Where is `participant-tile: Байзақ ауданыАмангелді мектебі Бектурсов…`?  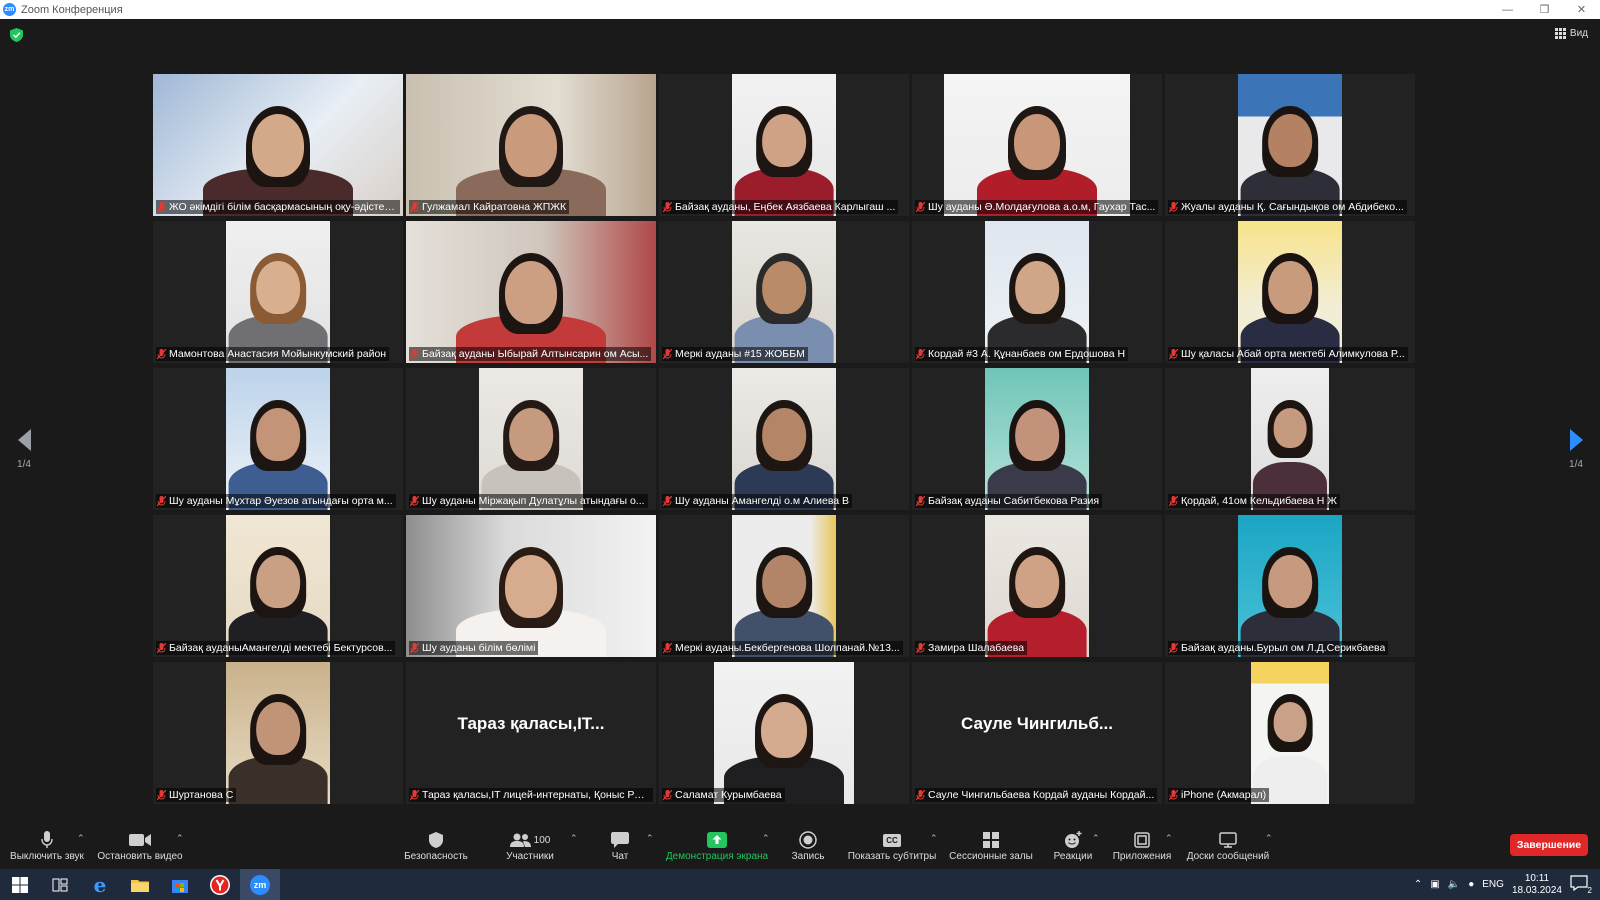
participant-tile: Байзақ ауданыАмангелді мектебі Бектурсов… is located at coordinates (278, 586).